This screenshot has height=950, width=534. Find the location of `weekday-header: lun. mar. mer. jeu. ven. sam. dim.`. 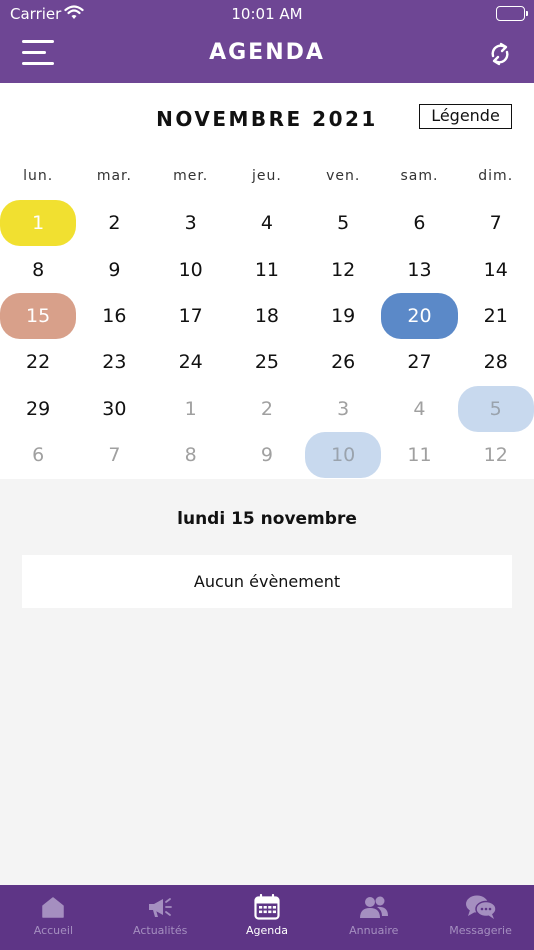

weekday-header: lun. mar. mer. jeu. ven. sam. dim. is located at coordinates (267, 178).